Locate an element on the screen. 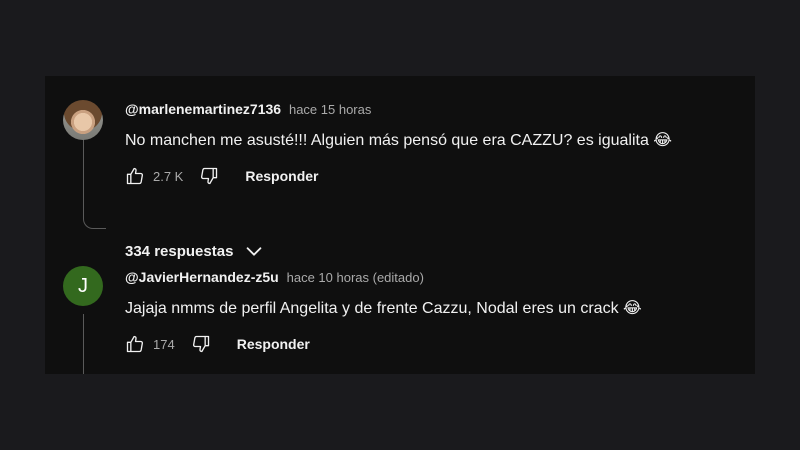 Image resolution: width=800 pixels, height=450 pixels. comment-author: @marlenemartinez7136 is located at coordinates (203, 109).